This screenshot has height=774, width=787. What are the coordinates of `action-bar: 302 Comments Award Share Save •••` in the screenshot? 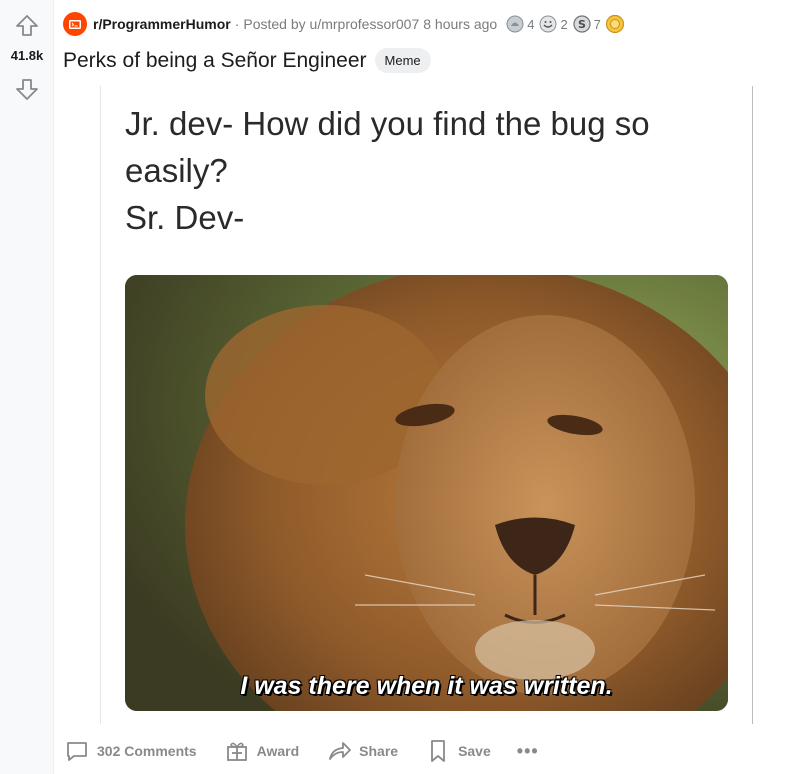 It's located at (301, 751).